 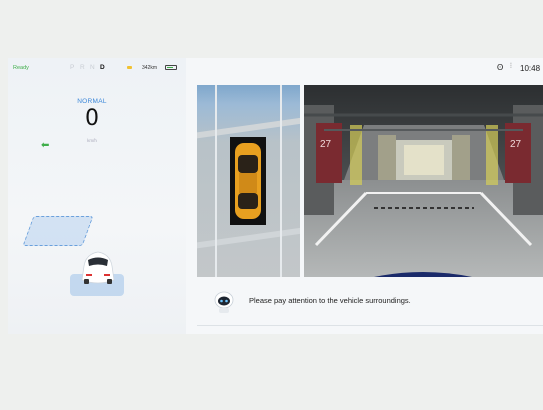 I want to click on lane-line-right, so click(x=281, y=181).